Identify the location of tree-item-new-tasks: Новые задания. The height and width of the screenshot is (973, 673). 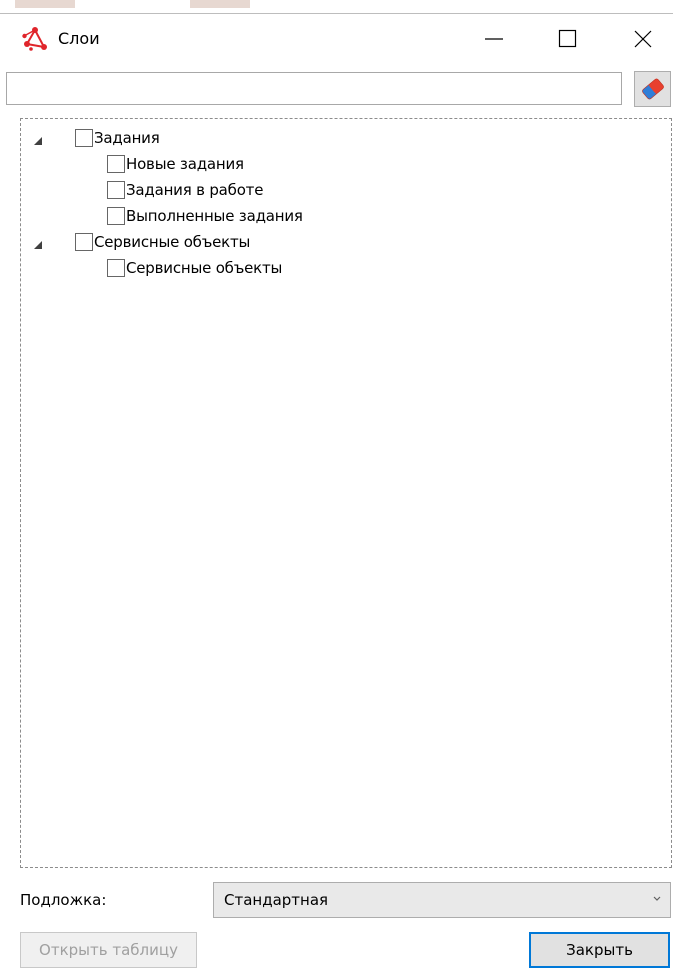
(175, 164).